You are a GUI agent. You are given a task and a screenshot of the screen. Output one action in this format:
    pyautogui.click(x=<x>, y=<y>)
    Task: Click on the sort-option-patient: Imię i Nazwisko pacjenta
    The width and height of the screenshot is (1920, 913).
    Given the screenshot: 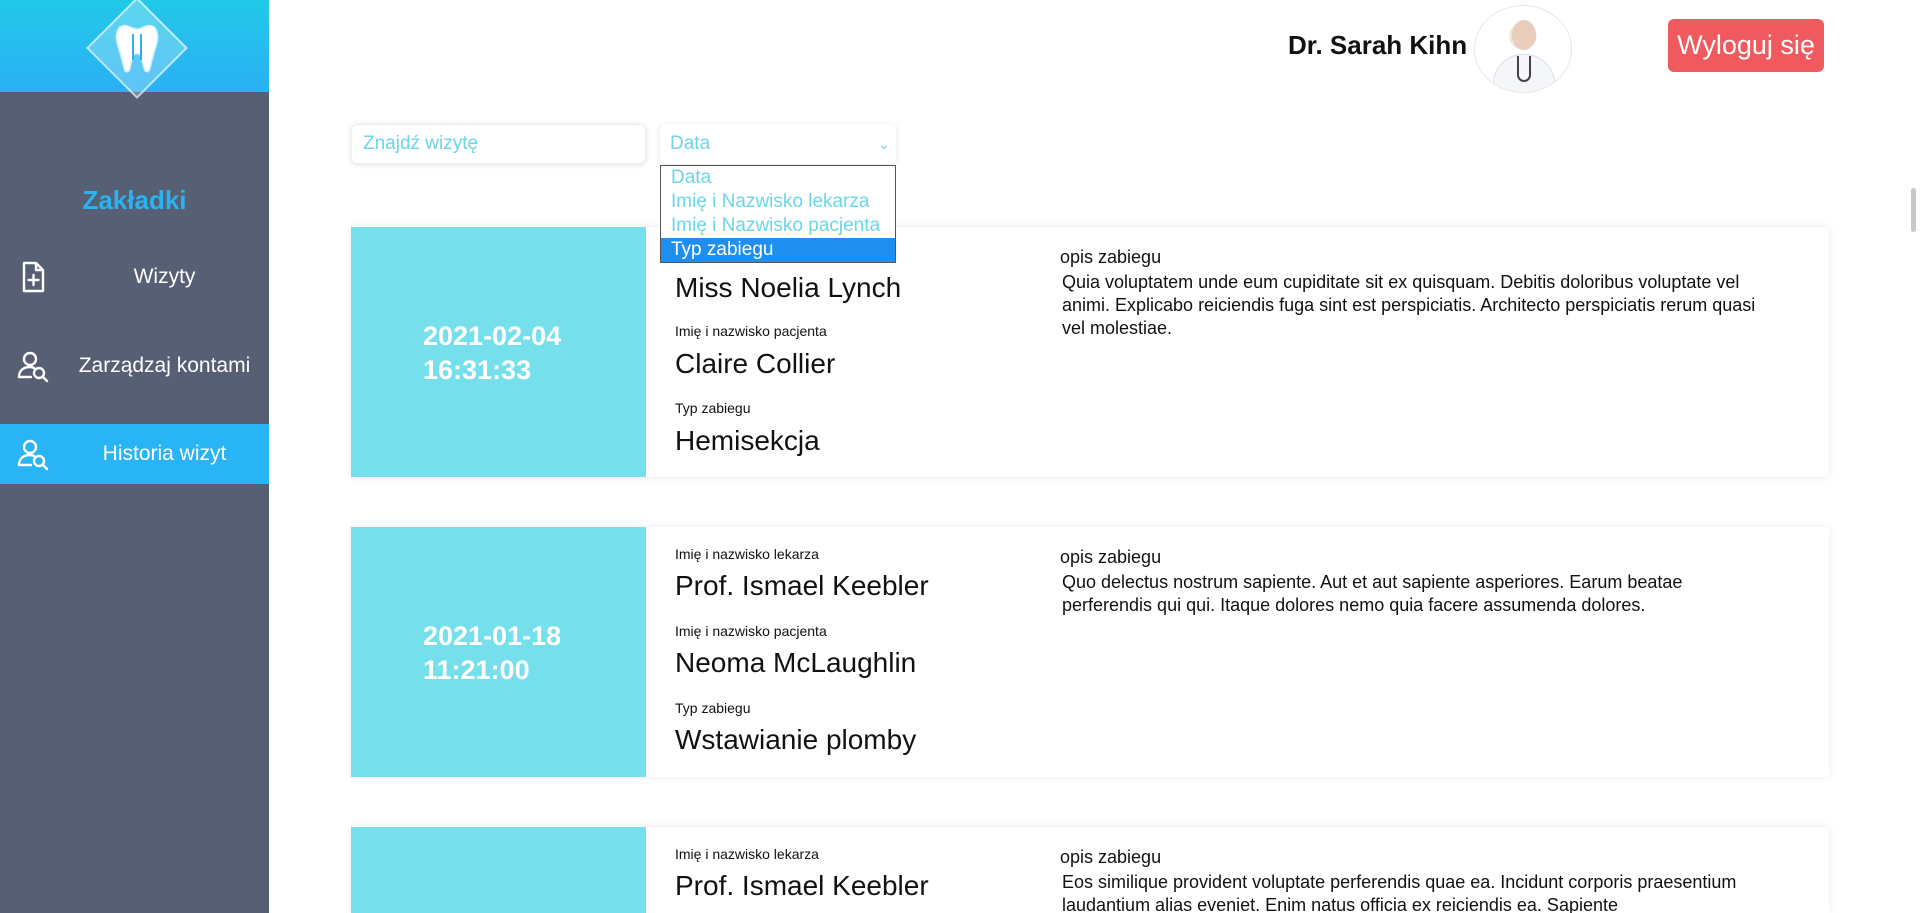 What is the action you would take?
    pyautogui.click(x=778, y=226)
    